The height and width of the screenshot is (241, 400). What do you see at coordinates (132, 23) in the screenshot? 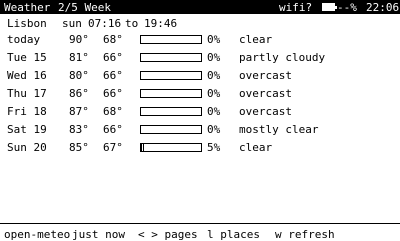
I see `to-word: to` at bounding box center [132, 23].